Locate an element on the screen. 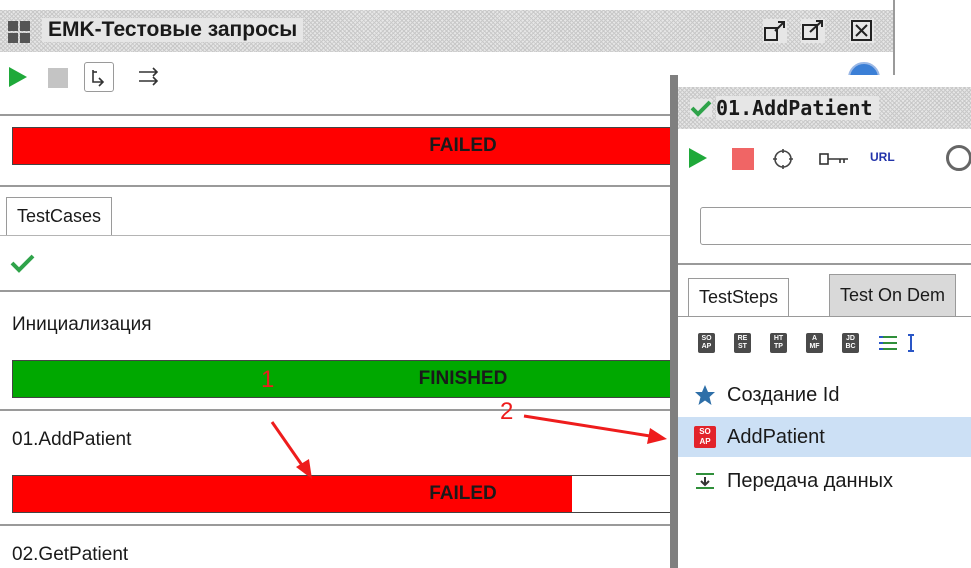 This screenshot has width=971, height=568. annotation-arrows is located at coordinates (468, 446).